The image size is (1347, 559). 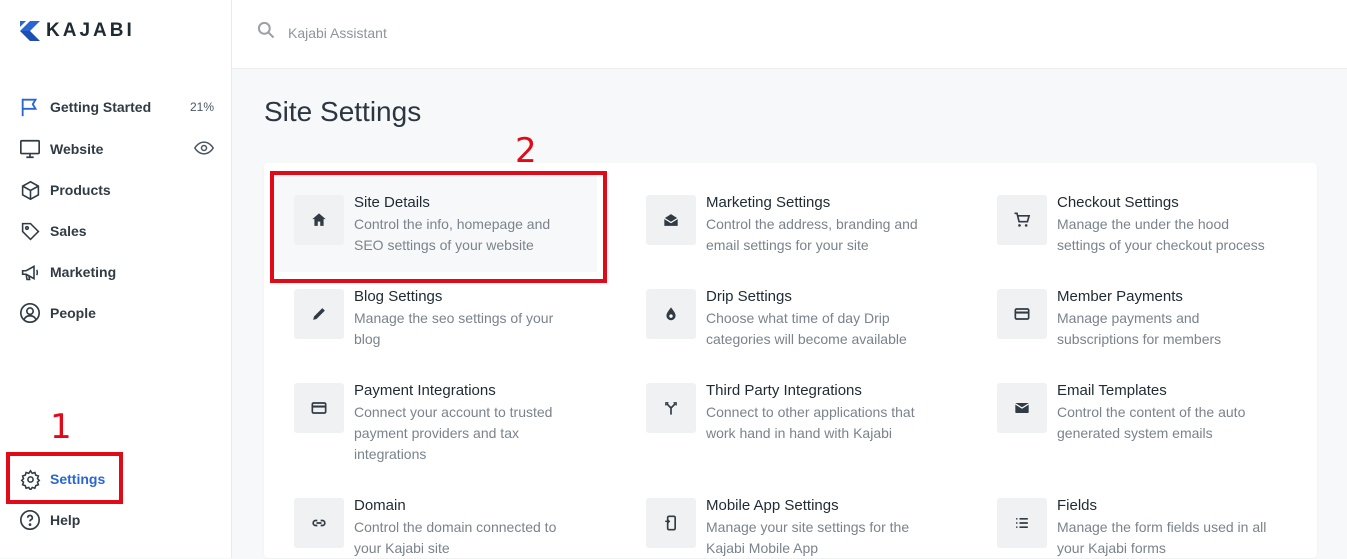 I want to click on sidebar-item-getting-started: Getting Started 21%, so click(x=116, y=107).